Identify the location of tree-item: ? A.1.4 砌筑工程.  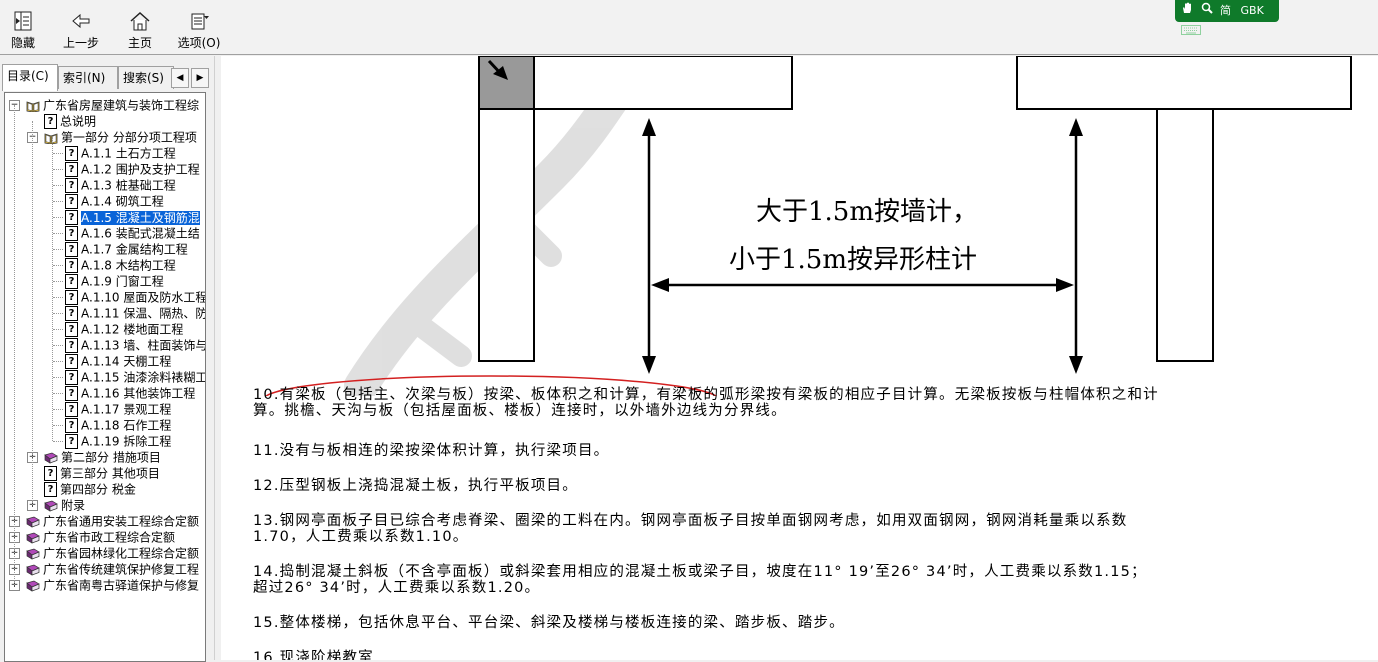
(114, 201).